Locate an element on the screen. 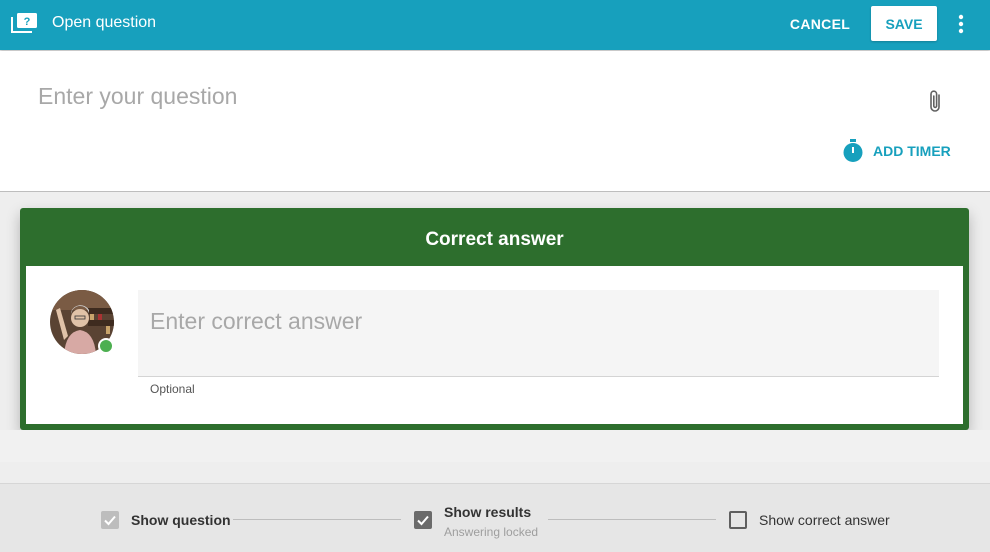  stopwatch-icon is located at coordinates (853, 150).